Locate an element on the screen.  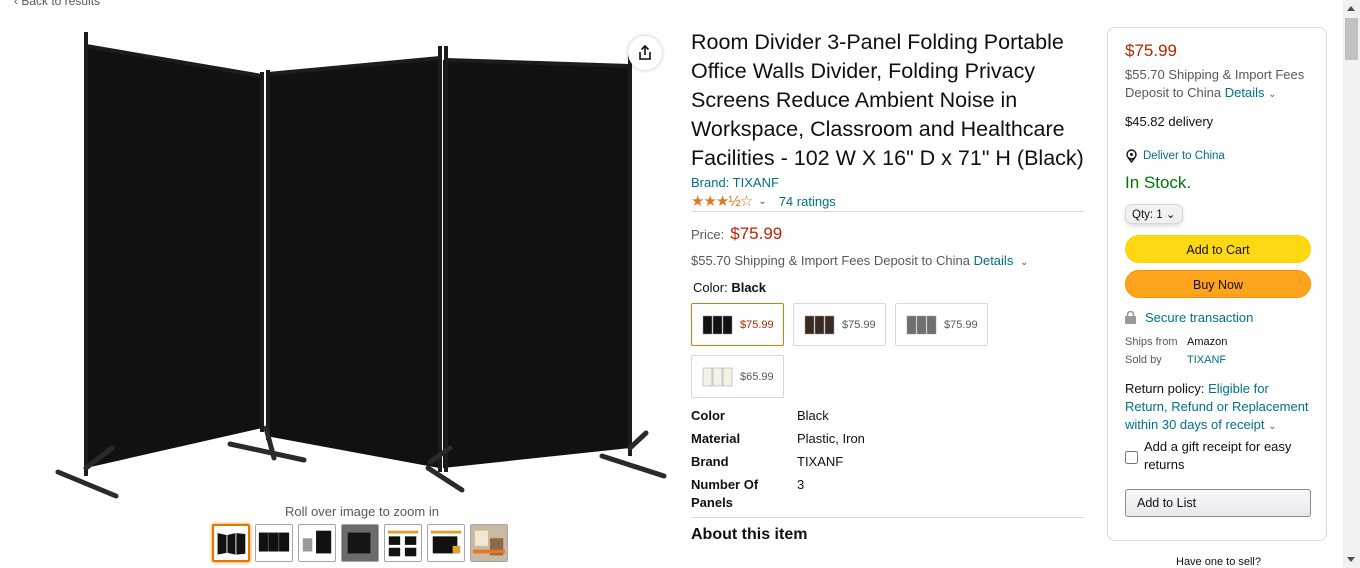
color-selection: Color: Black is located at coordinates (888, 287).